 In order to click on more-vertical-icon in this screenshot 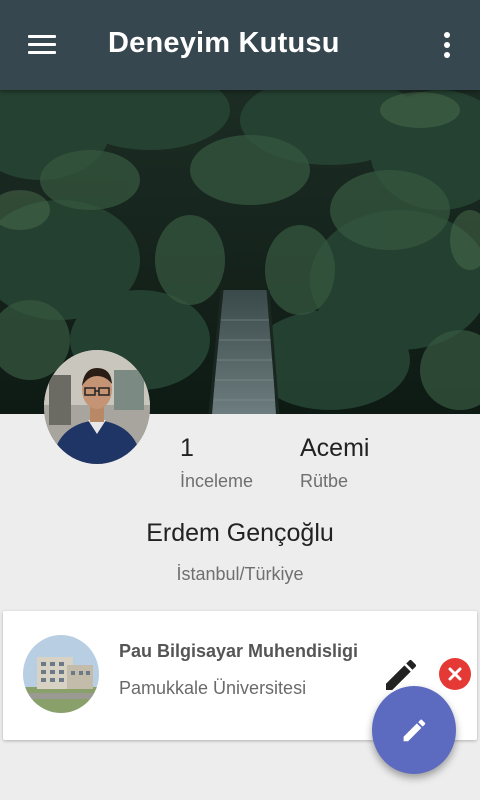, I will do `click(447, 45)`.